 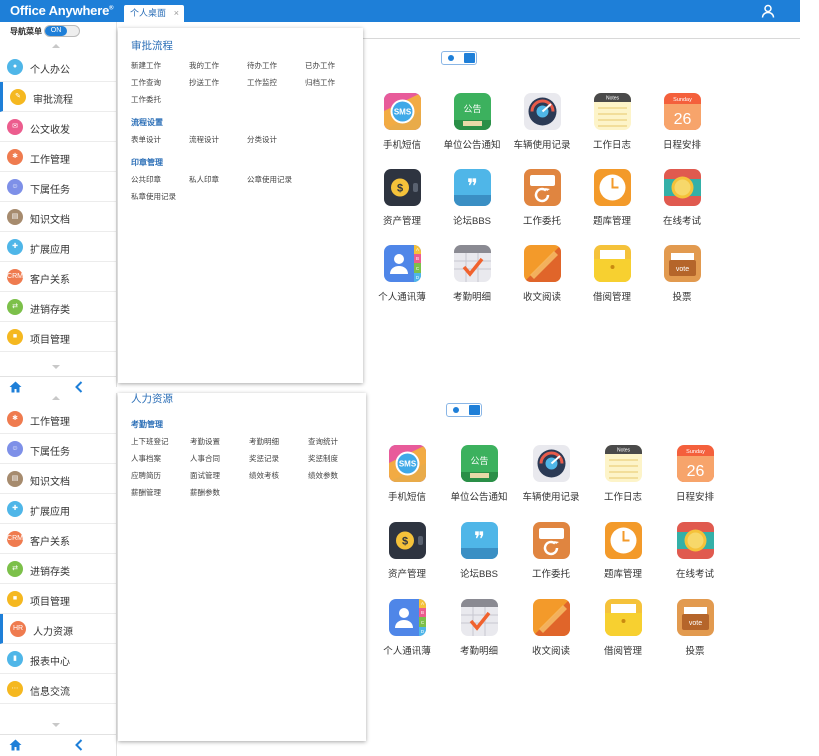 What do you see at coordinates (205, 475) in the screenshot?
I see `menu-interviews: 面试管理` at bounding box center [205, 475].